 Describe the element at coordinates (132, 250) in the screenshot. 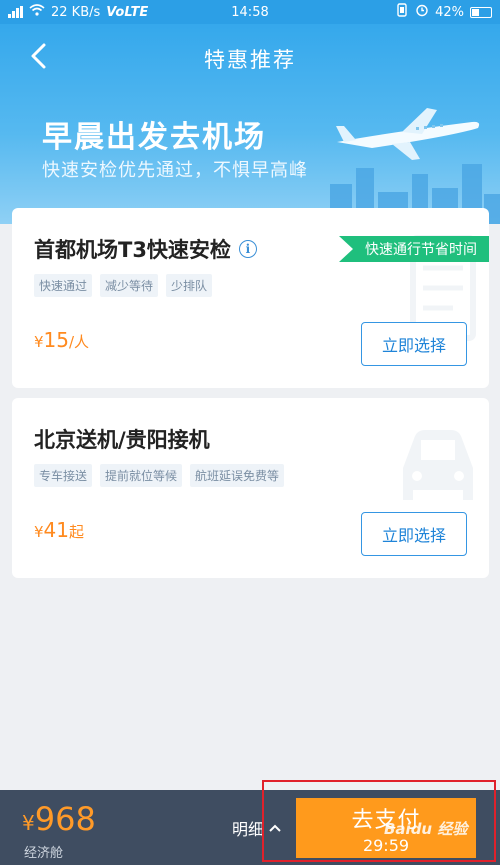

I see `card-title-text: 首都机场T3快速安检` at that location.